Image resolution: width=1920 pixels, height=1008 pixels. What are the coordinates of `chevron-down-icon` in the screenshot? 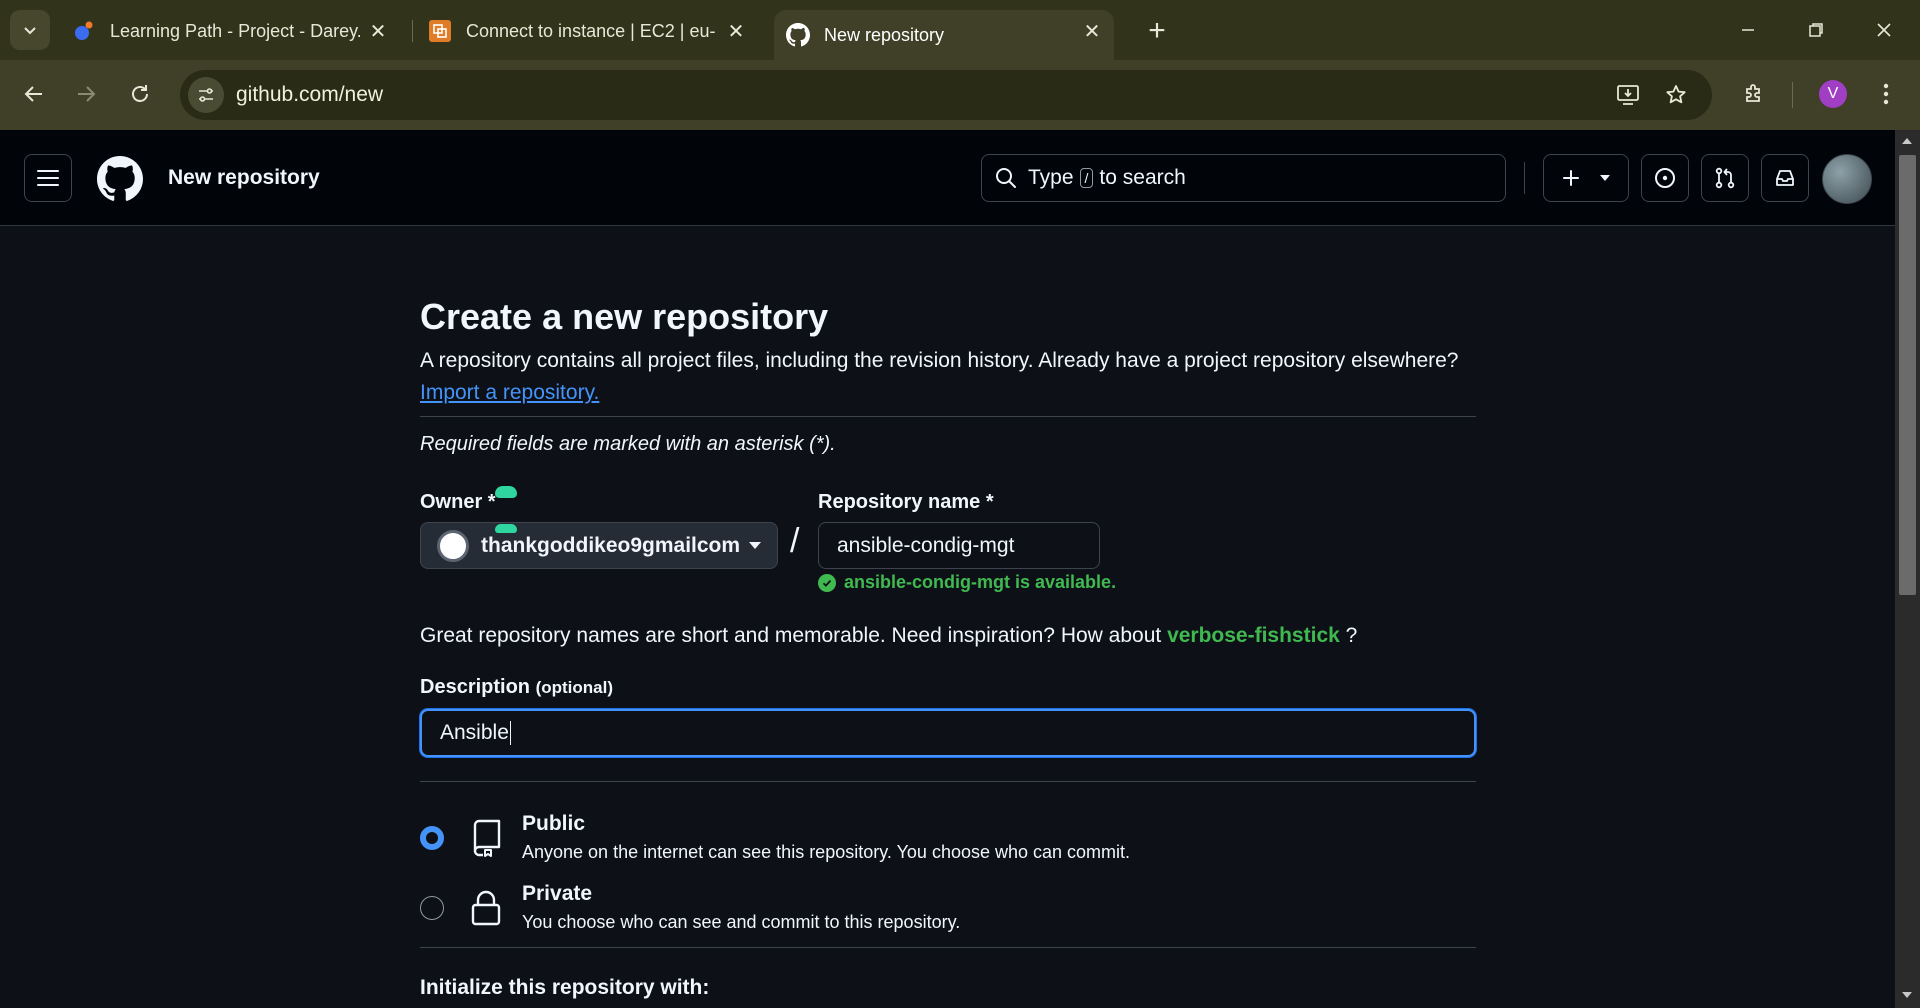 It's located at (30, 31).